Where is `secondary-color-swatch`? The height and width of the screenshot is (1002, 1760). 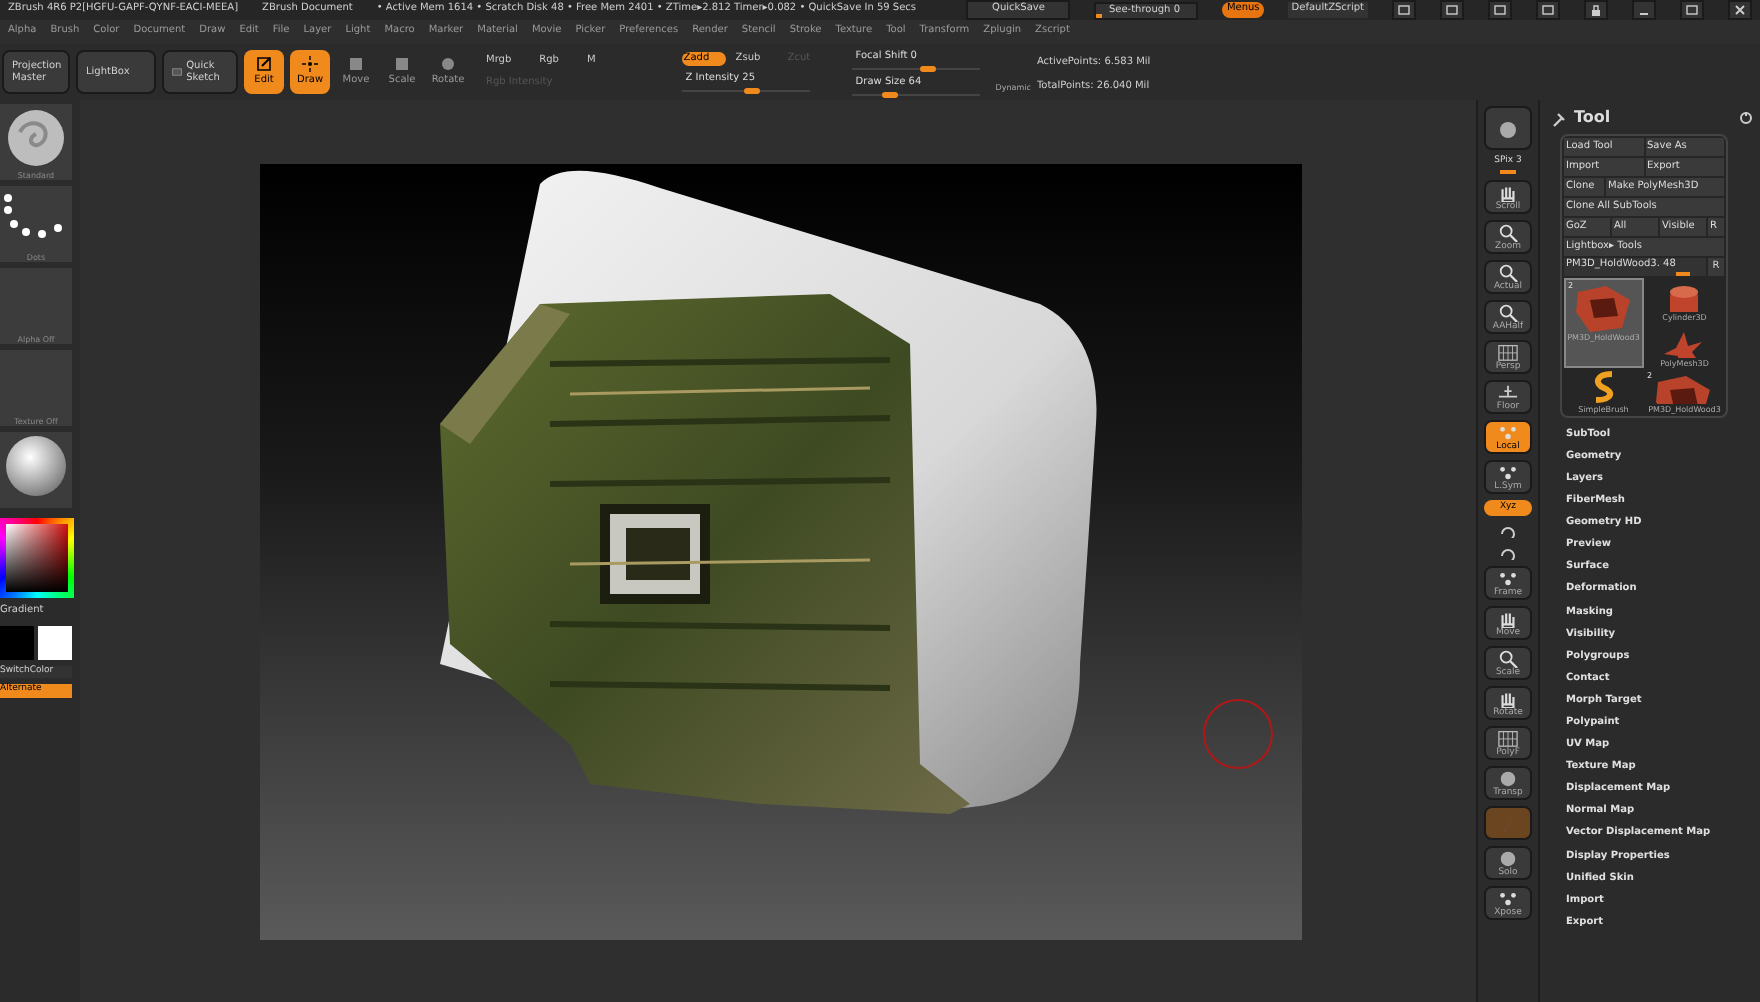
secondary-color-swatch is located at coordinates (55, 642).